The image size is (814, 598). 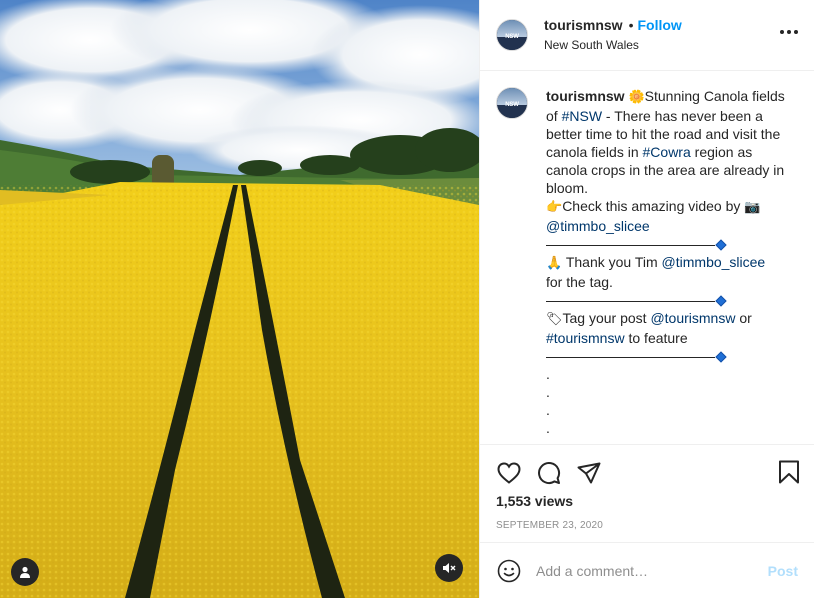 What do you see at coordinates (743, 318) in the screenshot?
I see `caption-text-segment: or` at bounding box center [743, 318].